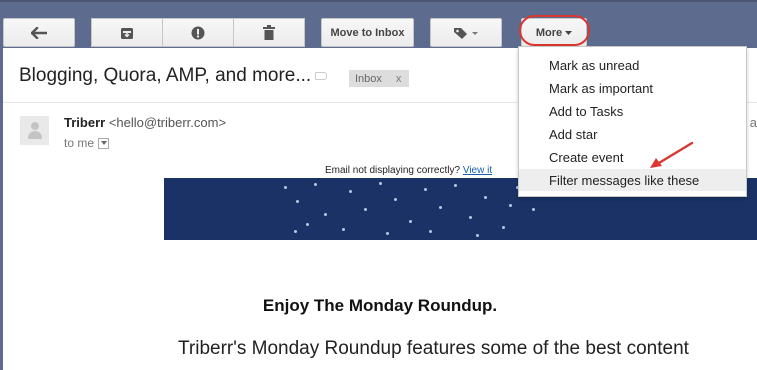 This screenshot has width=757, height=370. I want to click on report-spam-icon, so click(198, 33).